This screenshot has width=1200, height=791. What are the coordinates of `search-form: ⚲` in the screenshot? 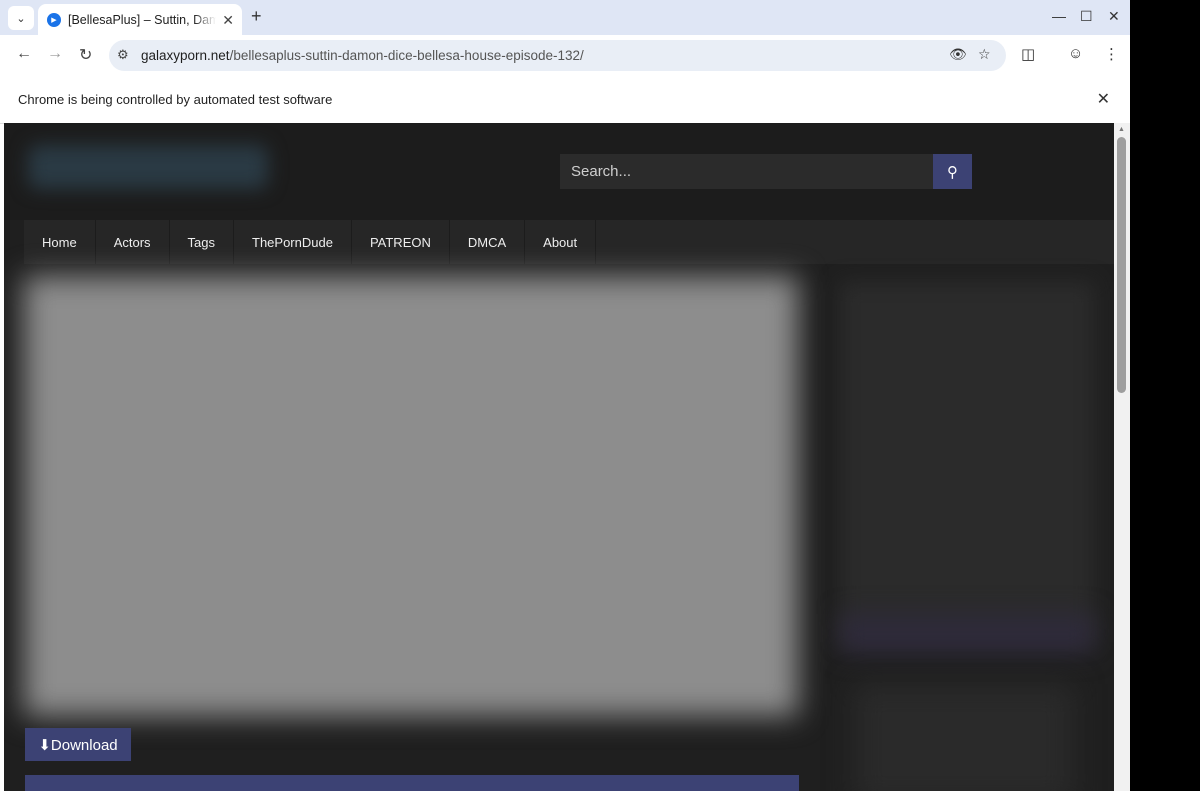 It's located at (766, 171).